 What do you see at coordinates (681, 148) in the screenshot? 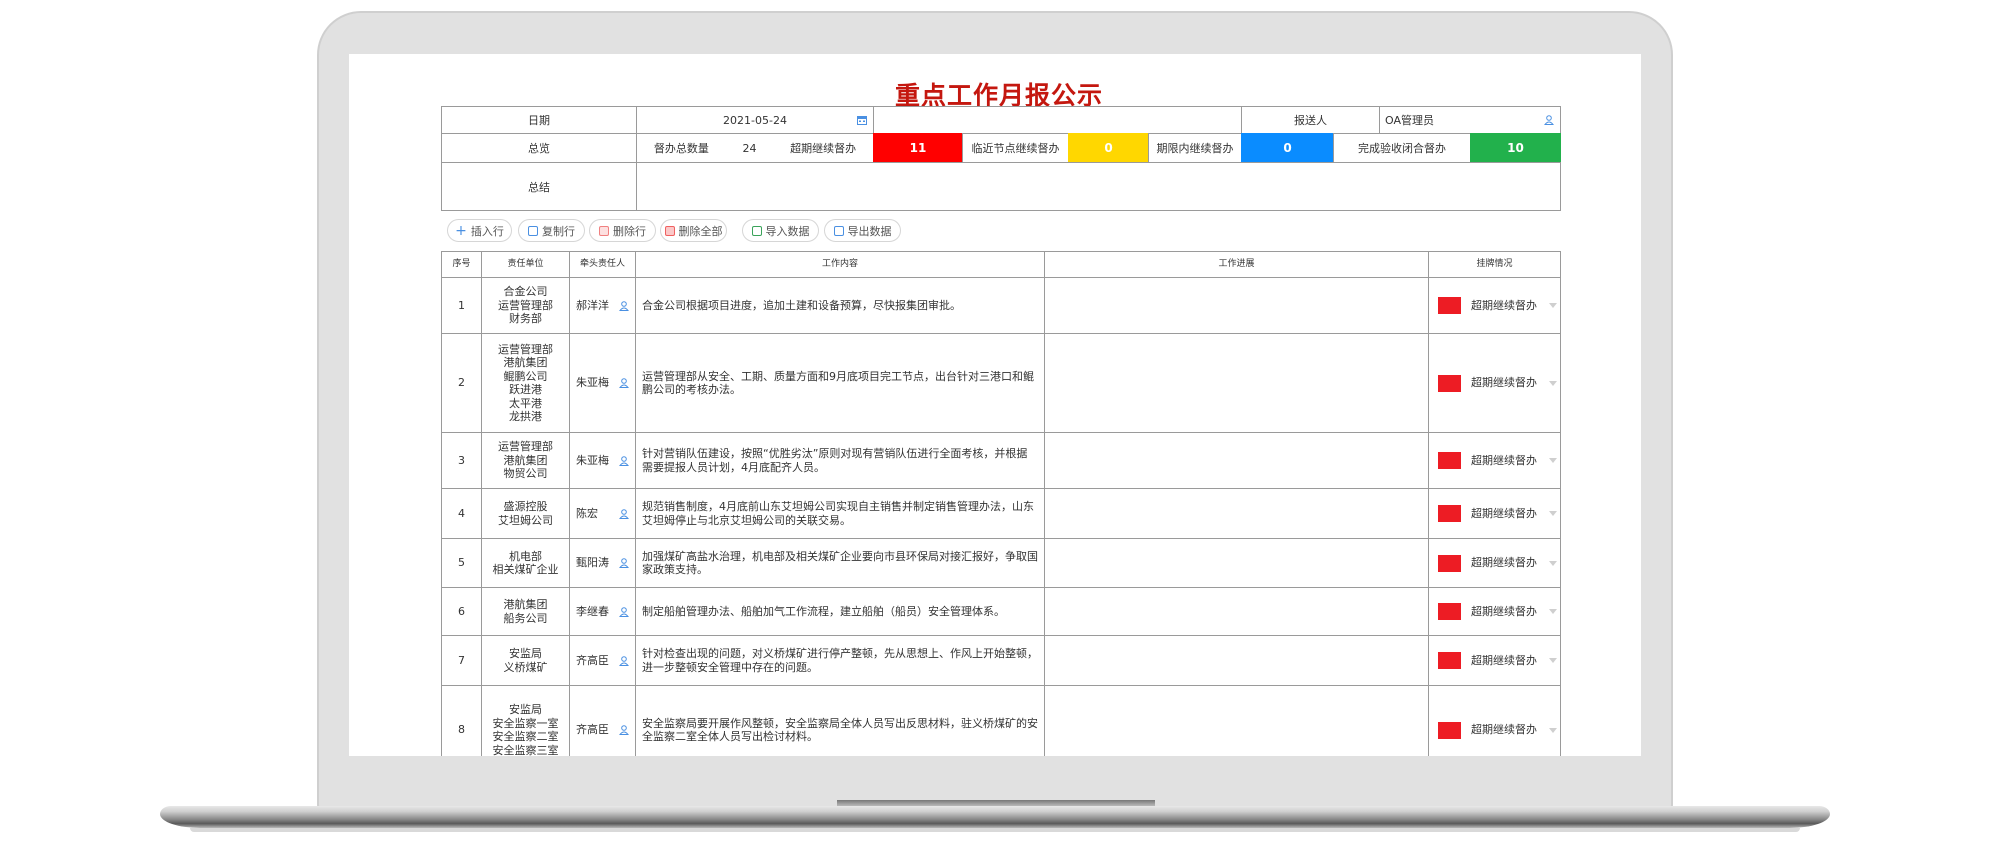
I see `total-label: 督办总数量` at bounding box center [681, 148].